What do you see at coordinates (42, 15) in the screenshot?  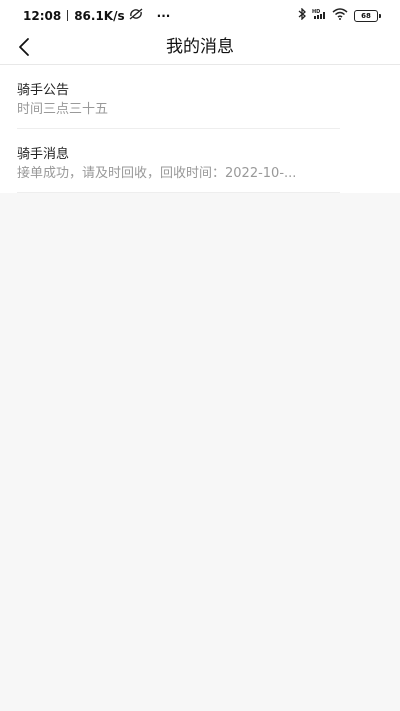 I see `status-time: 12:08` at bounding box center [42, 15].